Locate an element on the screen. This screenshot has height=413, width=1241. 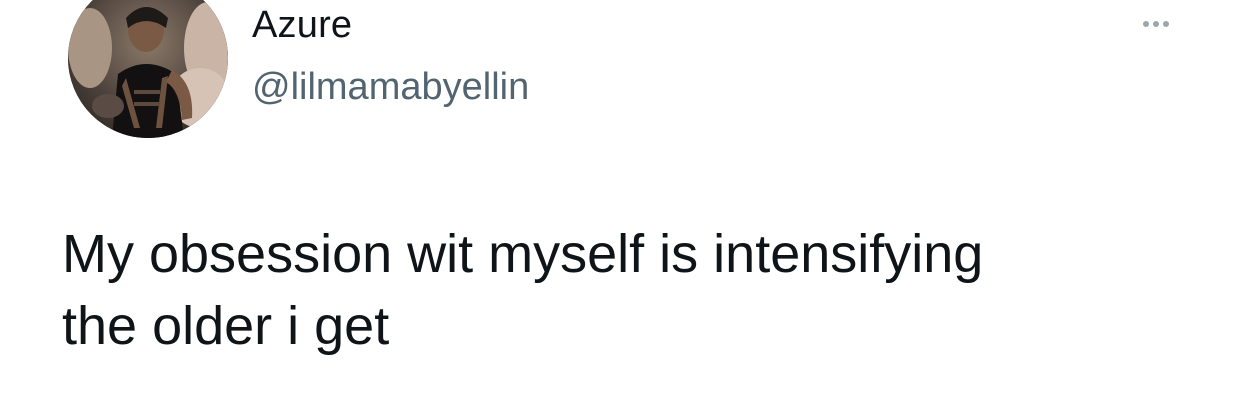
tweet-text-line: My obsession wit myself is intensifying is located at coordinates (523, 254).